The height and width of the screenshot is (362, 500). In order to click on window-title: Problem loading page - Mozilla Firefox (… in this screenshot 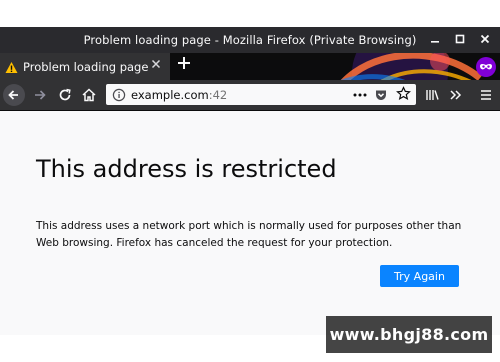, I will do `click(250, 40)`.